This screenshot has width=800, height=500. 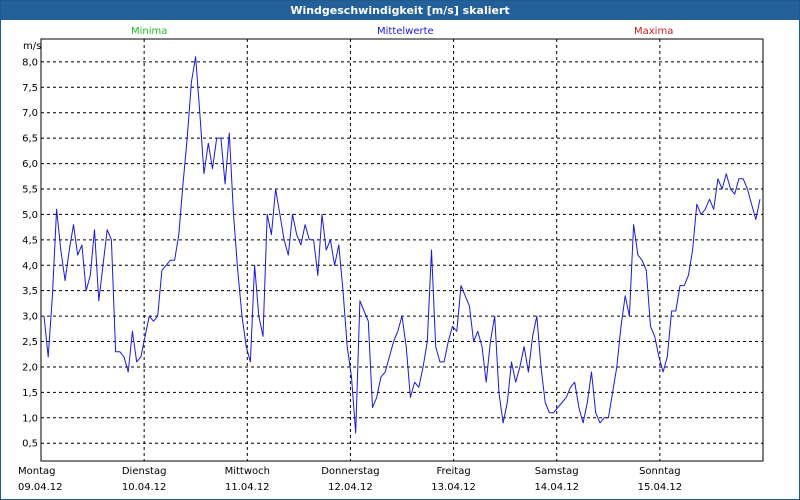 I want to click on x-axis-day-label: Mittwoch 11.04.12, so click(x=247, y=480).